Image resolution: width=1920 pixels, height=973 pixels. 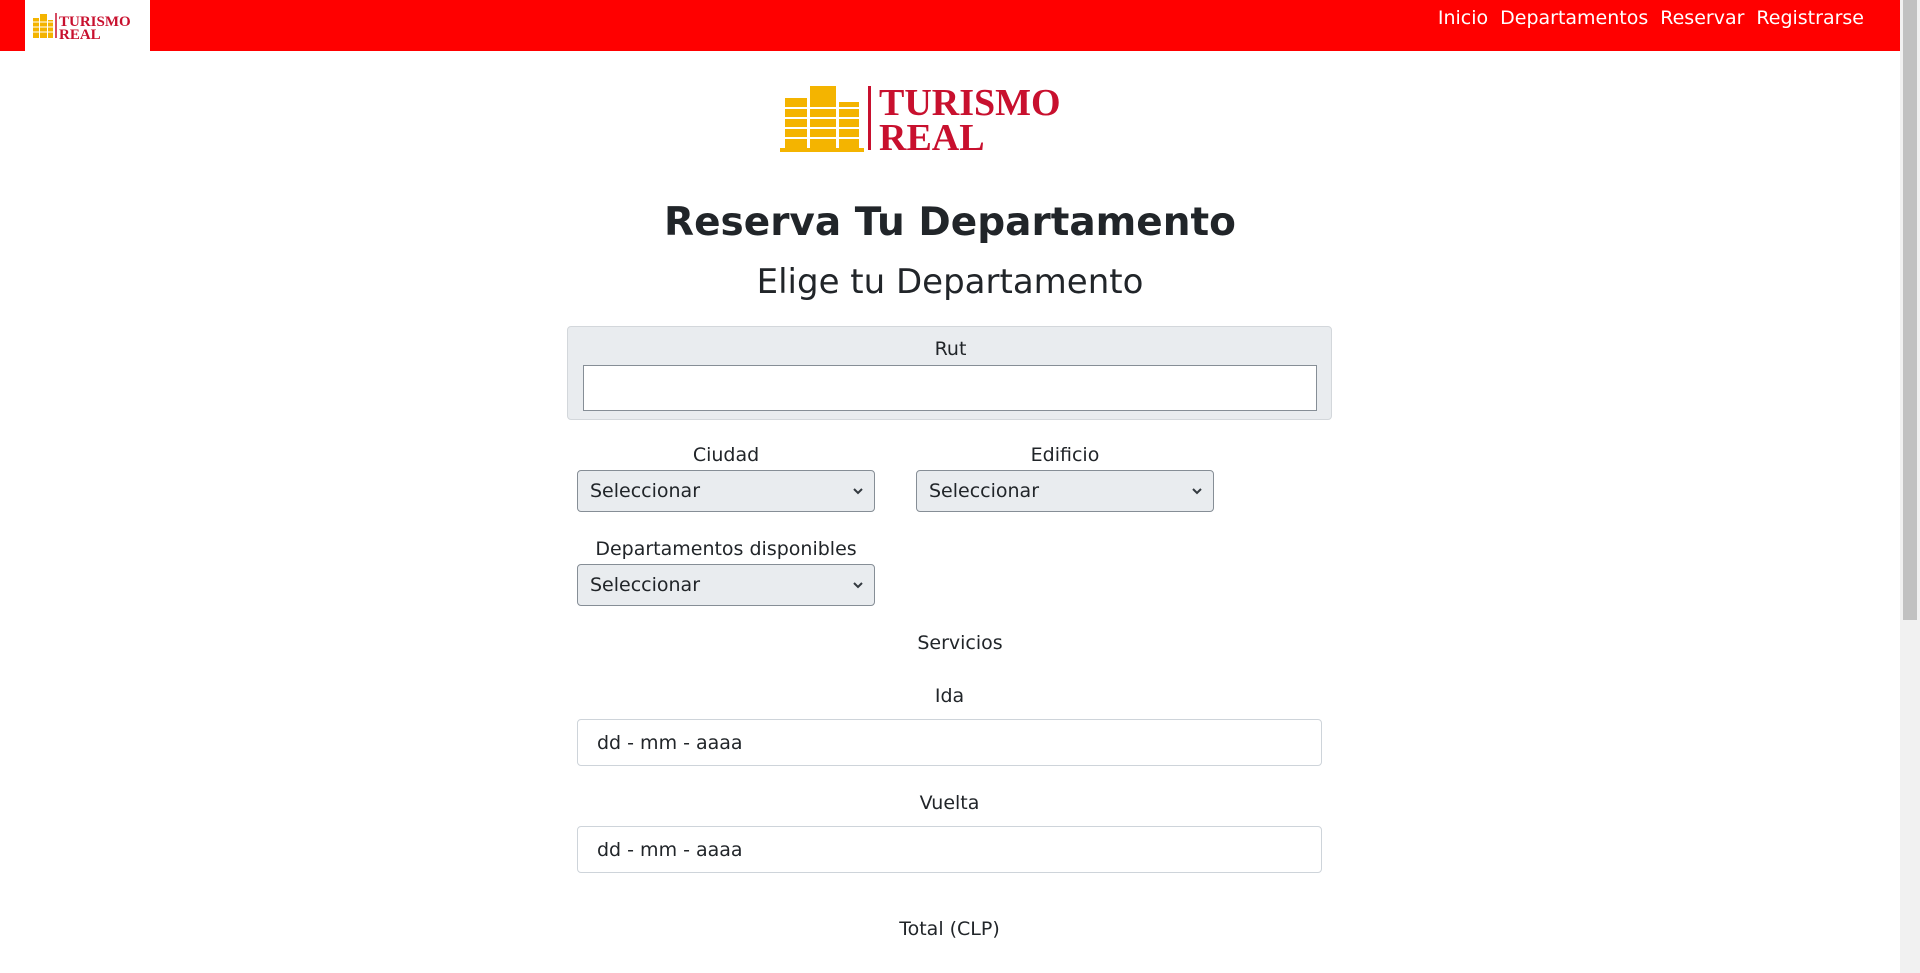 I want to click on buildings-icon, so click(x=822, y=119).